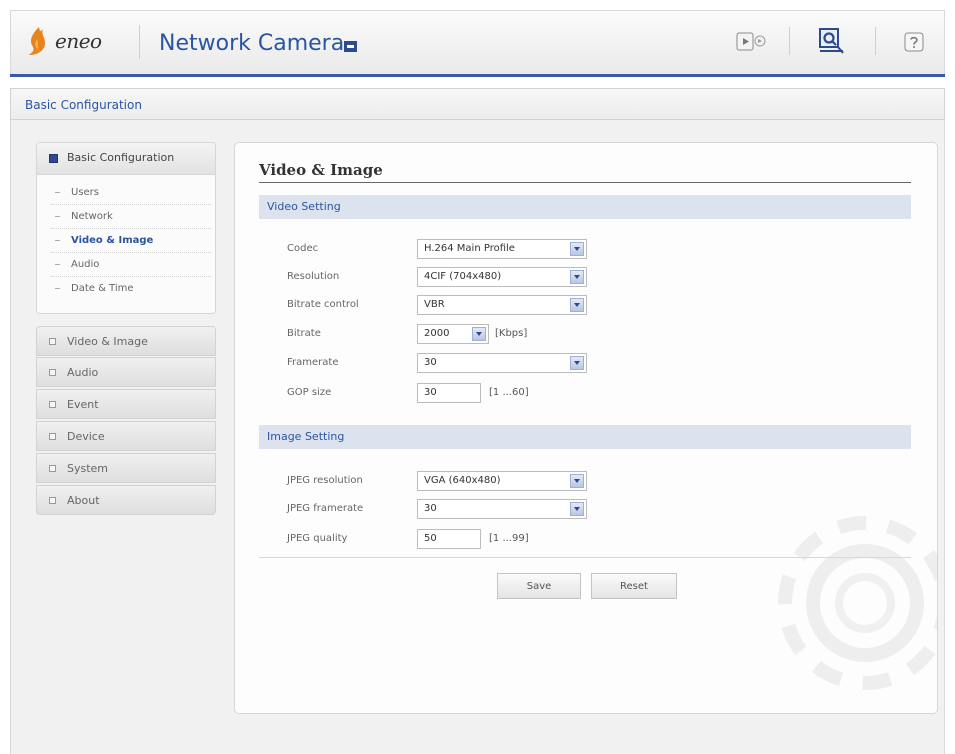 This screenshot has width=955, height=754. I want to click on language-flag-icon, so click(350, 46).